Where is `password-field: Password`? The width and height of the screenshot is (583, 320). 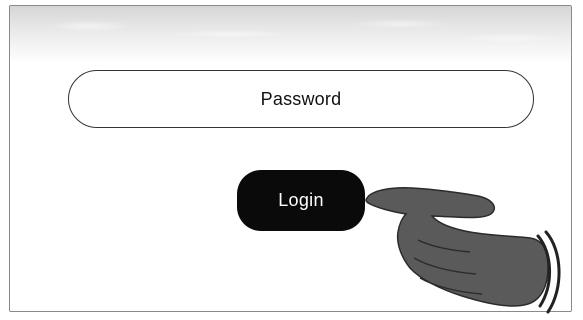
password-field: Password is located at coordinates (301, 99).